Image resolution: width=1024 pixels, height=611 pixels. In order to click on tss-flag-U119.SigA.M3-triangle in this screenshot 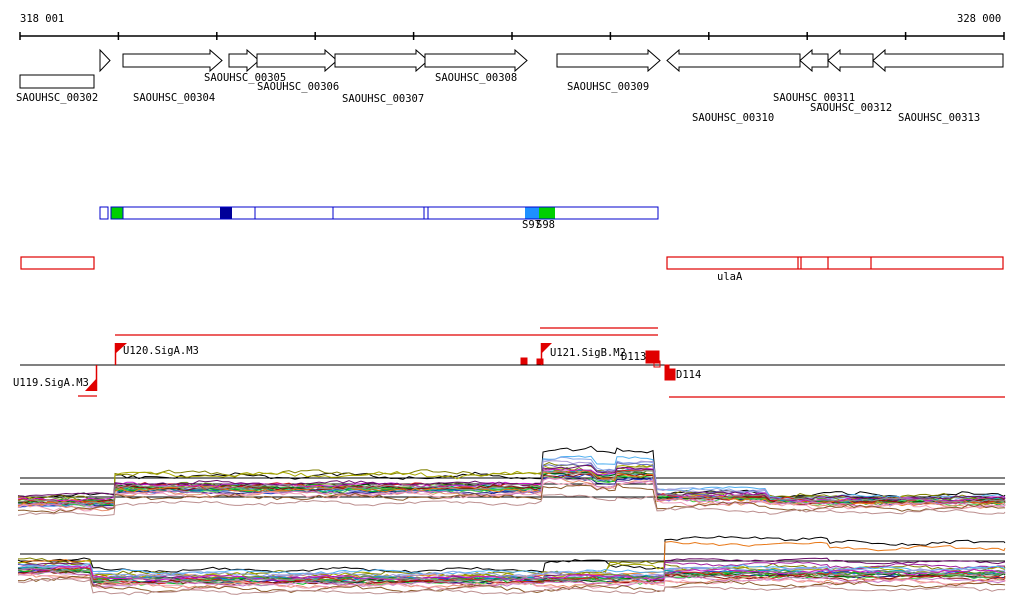, I will do `click(90, 385)`.